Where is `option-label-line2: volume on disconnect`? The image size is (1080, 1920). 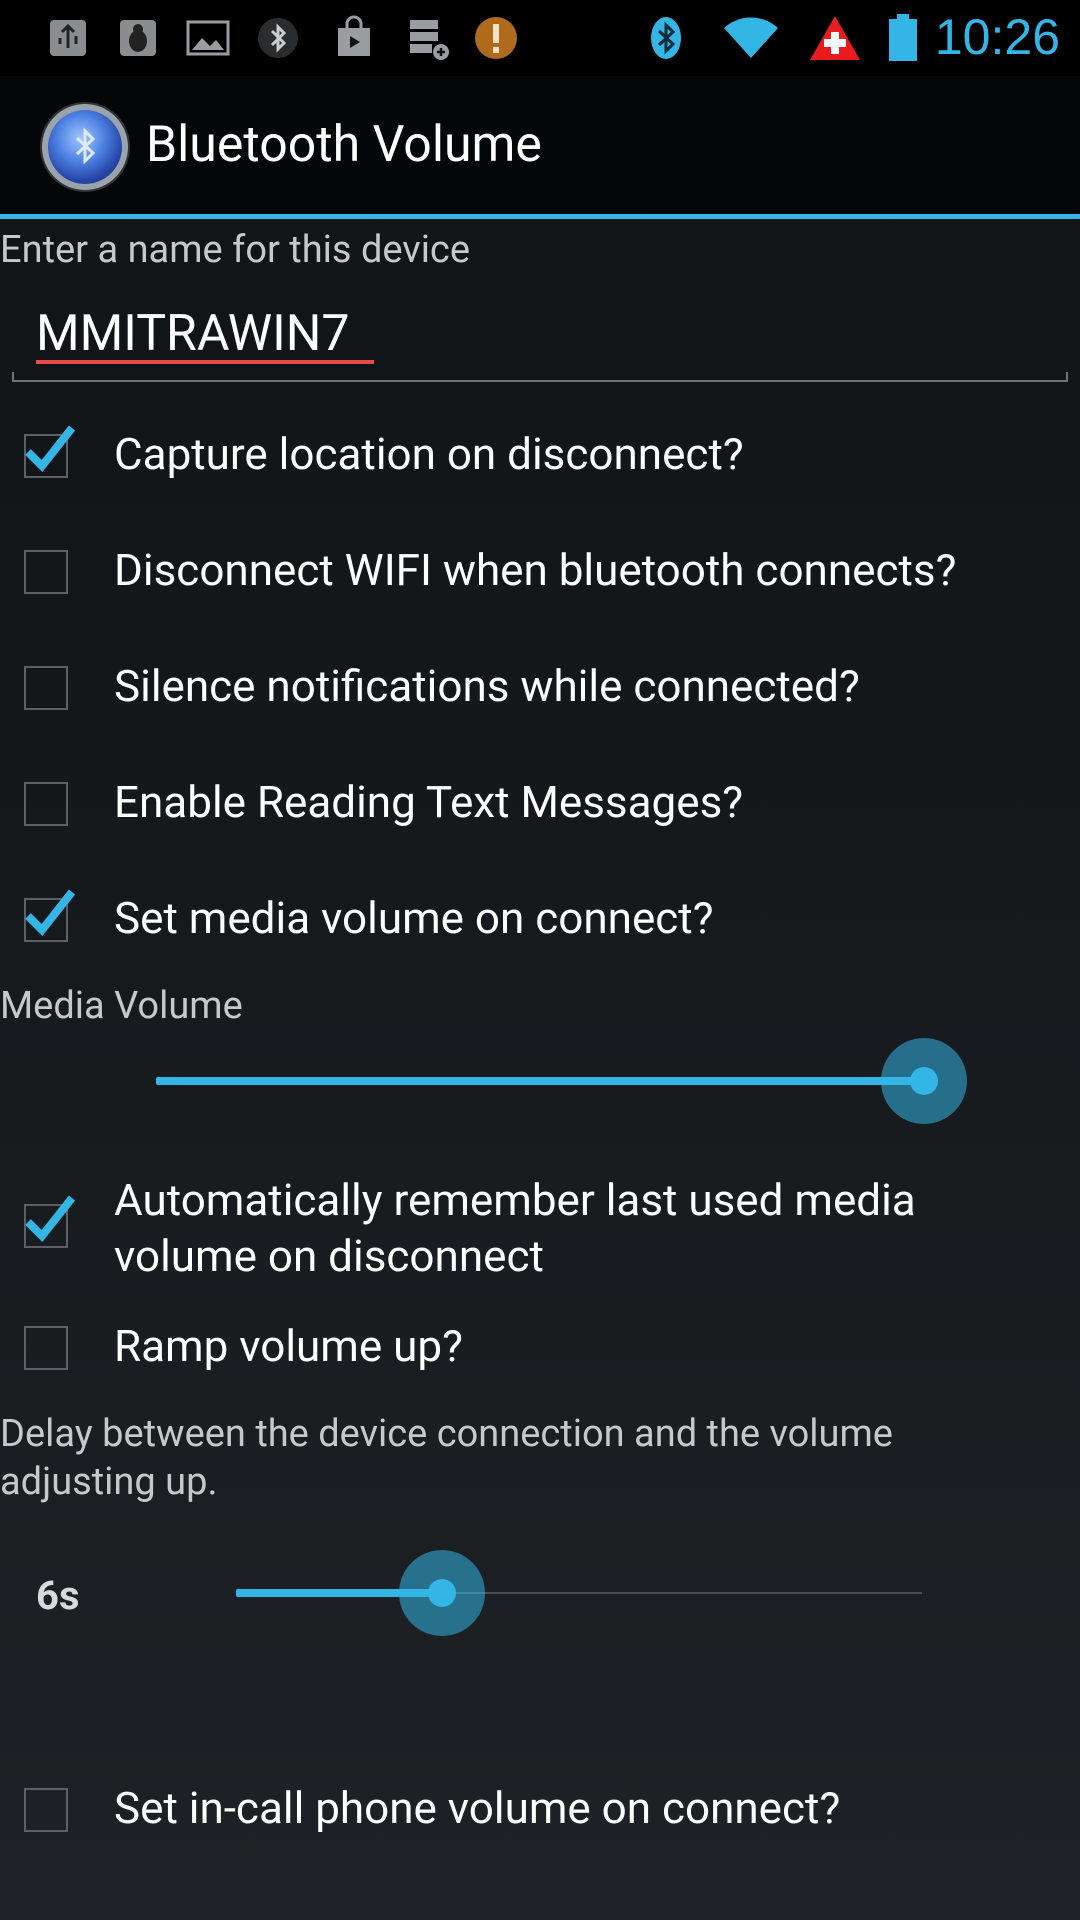
option-label-line2: volume on disconnect is located at coordinates (329, 1256).